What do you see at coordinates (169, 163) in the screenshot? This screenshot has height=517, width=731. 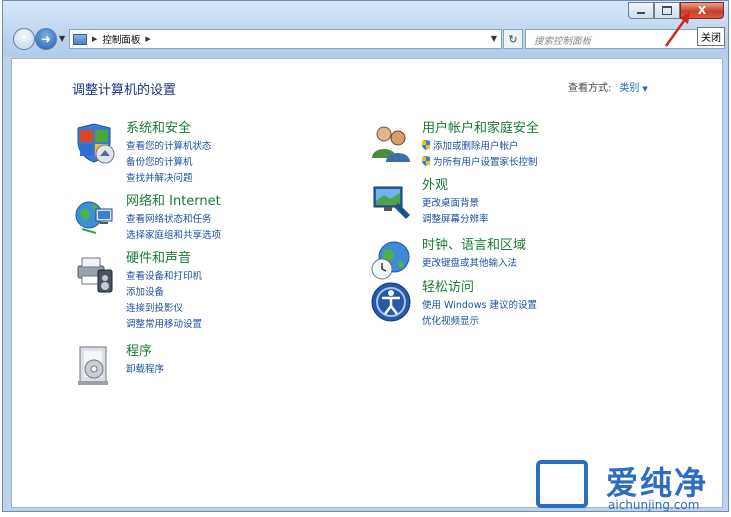 I see `category-link: 备份您的计算机` at bounding box center [169, 163].